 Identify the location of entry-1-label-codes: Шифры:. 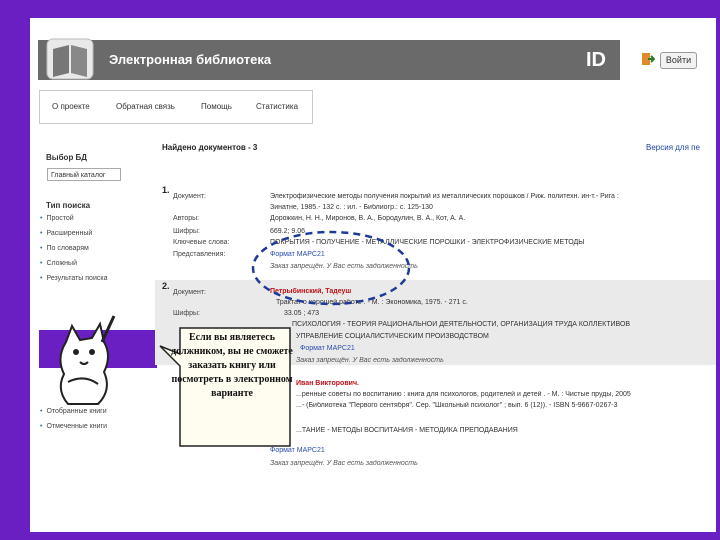
(186, 231).